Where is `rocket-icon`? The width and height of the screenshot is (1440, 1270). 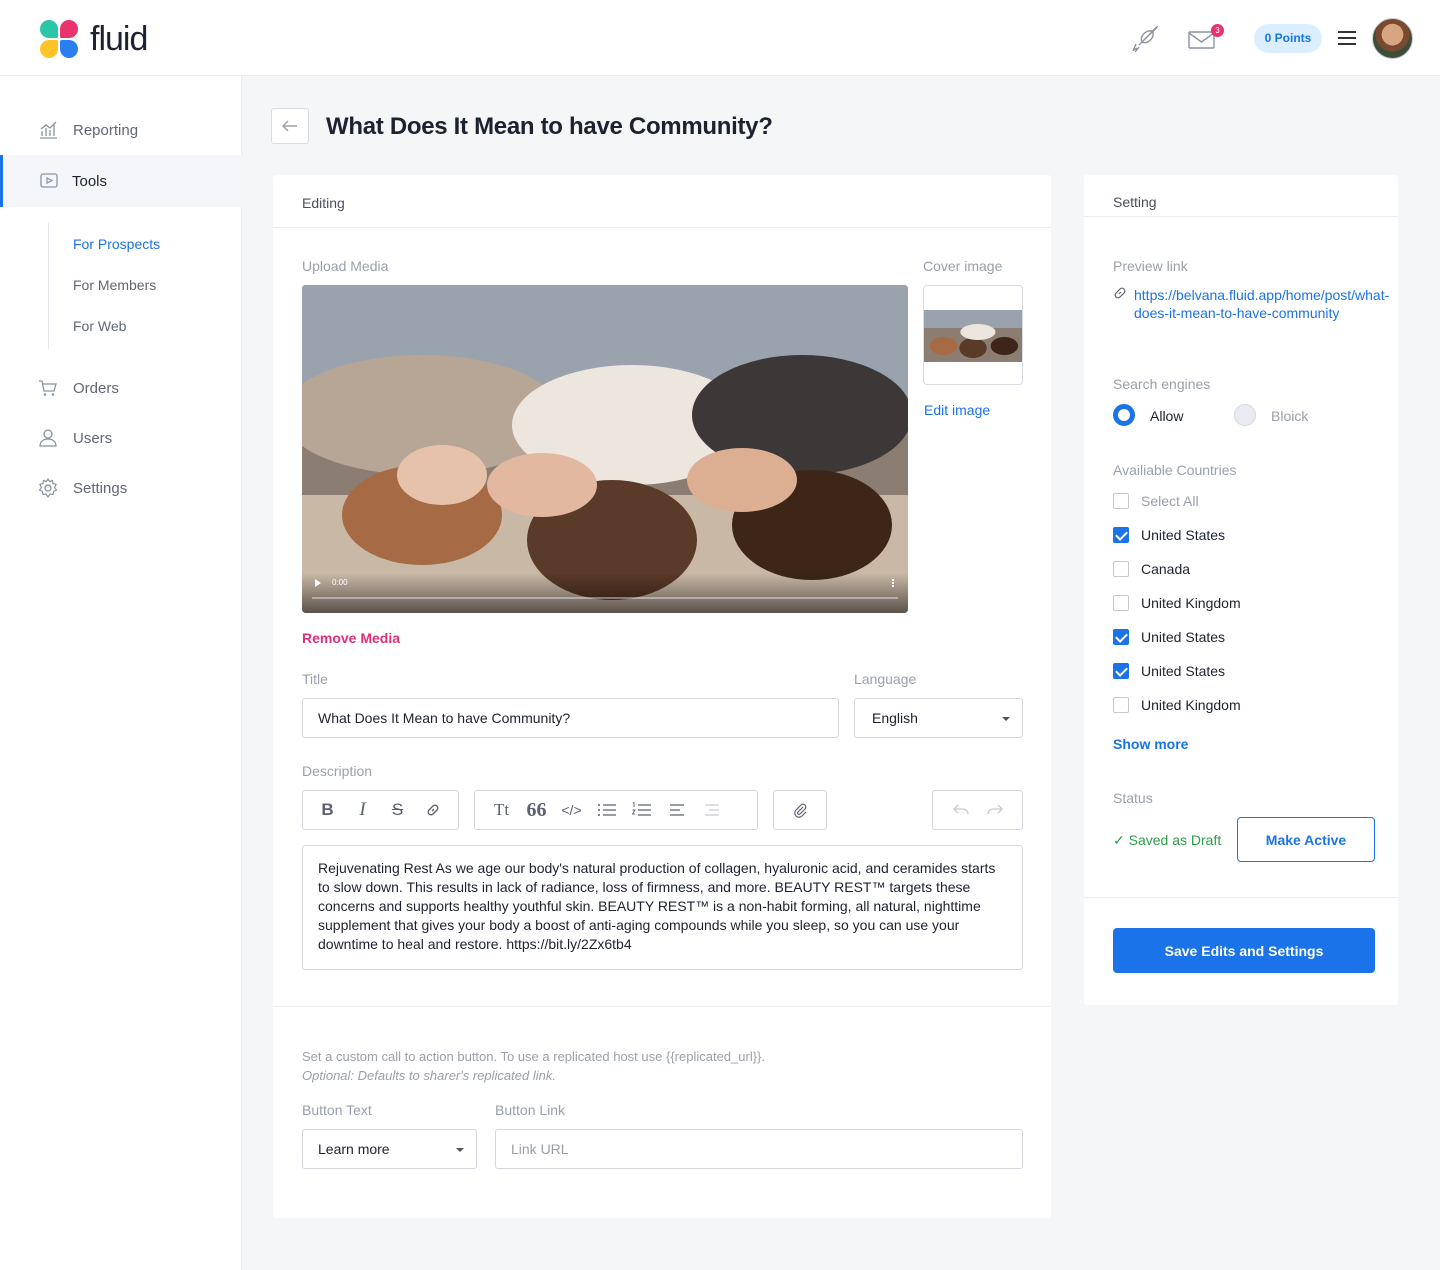
rocket-icon is located at coordinates (1145, 39).